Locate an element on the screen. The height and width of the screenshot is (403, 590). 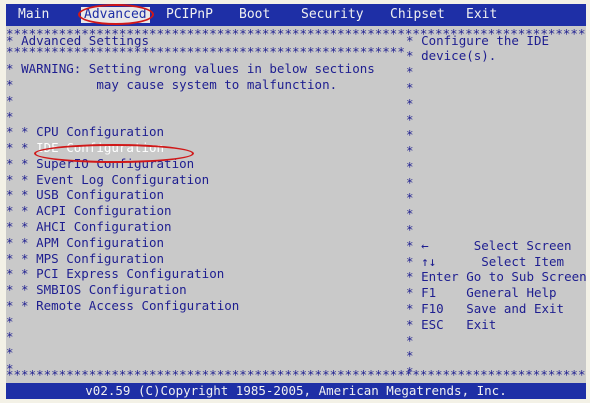
key-select-screen: ← is located at coordinates (425, 245).